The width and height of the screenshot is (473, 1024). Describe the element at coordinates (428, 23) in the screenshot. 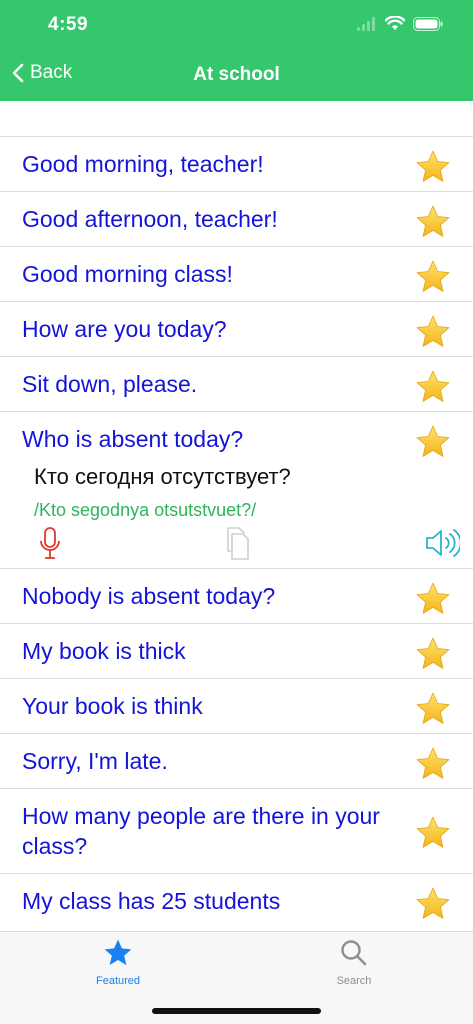

I see `battery-icon` at that location.